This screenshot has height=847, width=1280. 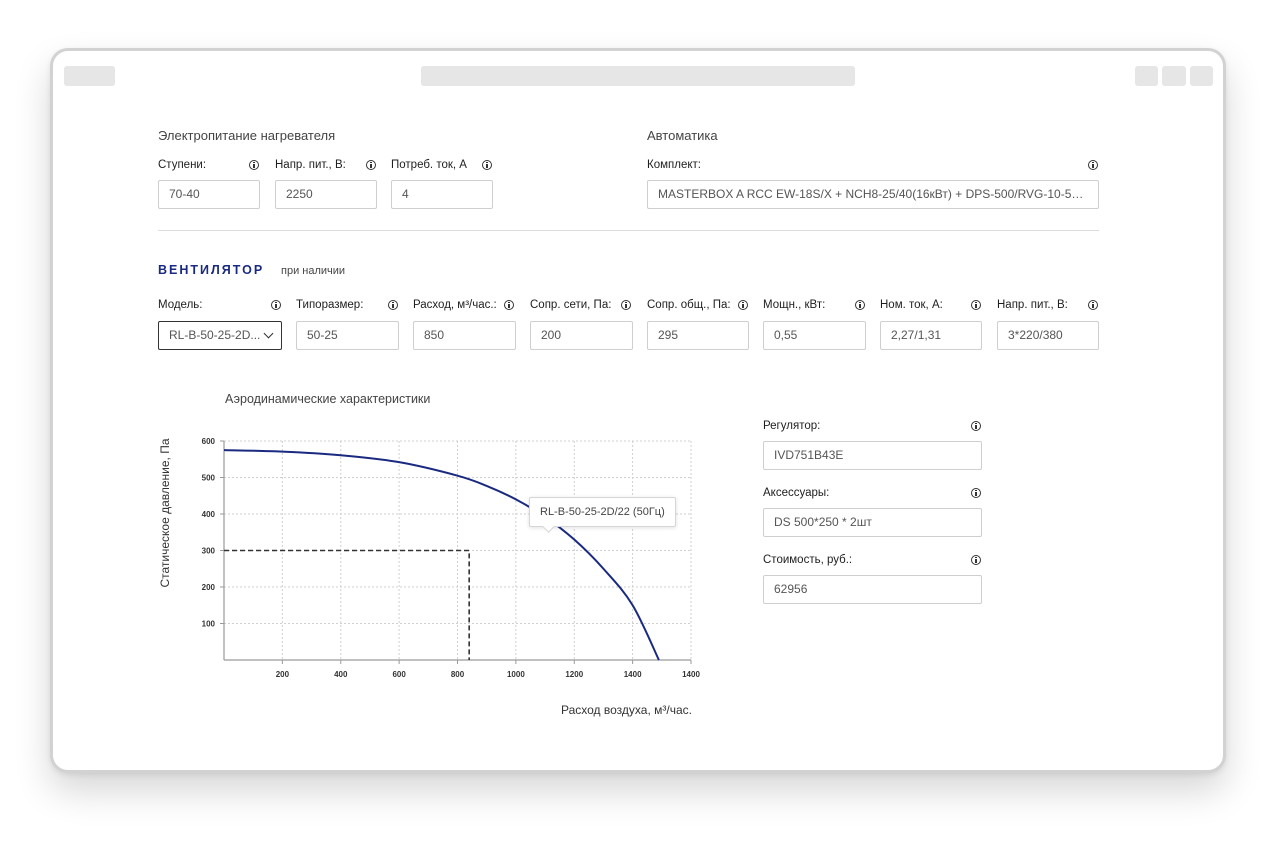 What do you see at coordinates (209, 441) in the screenshot?
I see `y-tick-label: 600` at bounding box center [209, 441].